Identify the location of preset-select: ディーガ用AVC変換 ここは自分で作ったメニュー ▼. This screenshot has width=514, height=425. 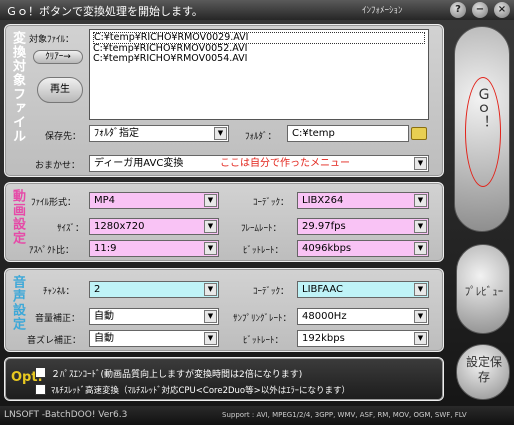
(259, 163).